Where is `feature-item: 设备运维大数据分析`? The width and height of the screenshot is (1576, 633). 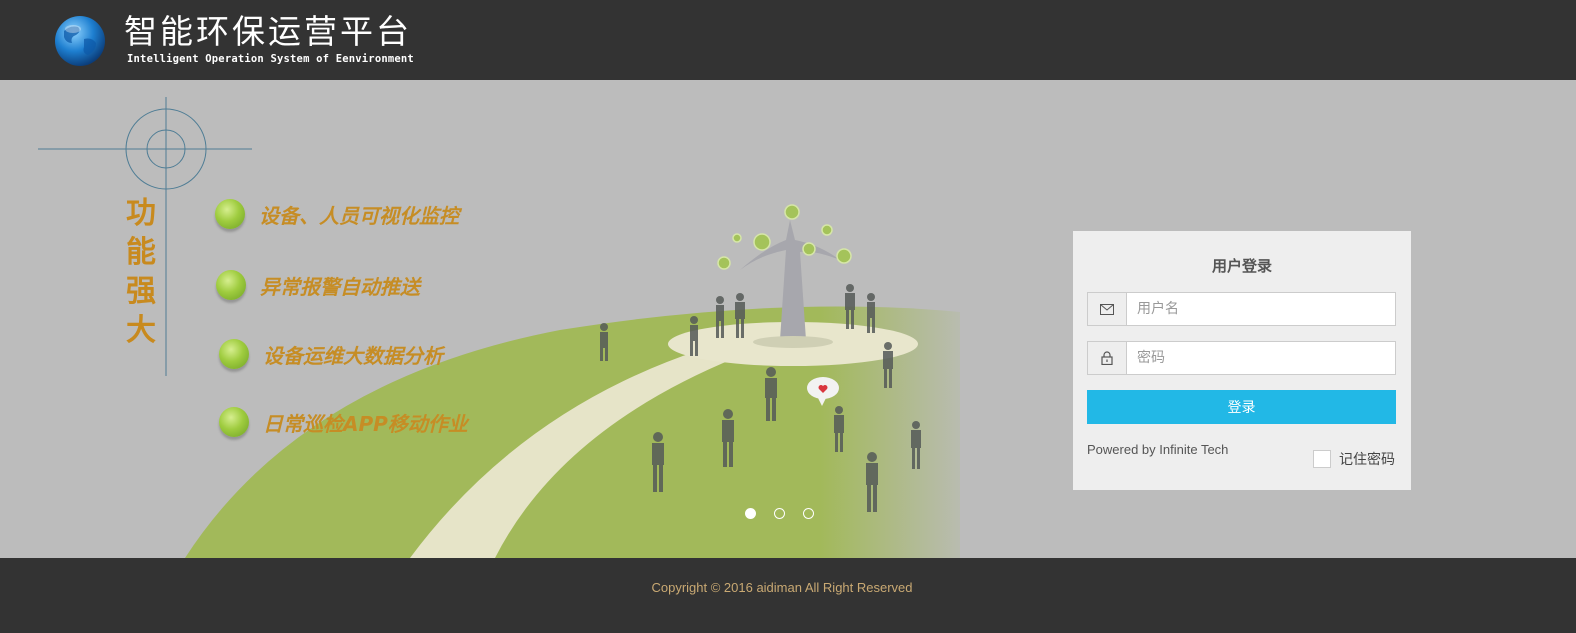
feature-item: 设备运维大数据分析 is located at coordinates (331, 354).